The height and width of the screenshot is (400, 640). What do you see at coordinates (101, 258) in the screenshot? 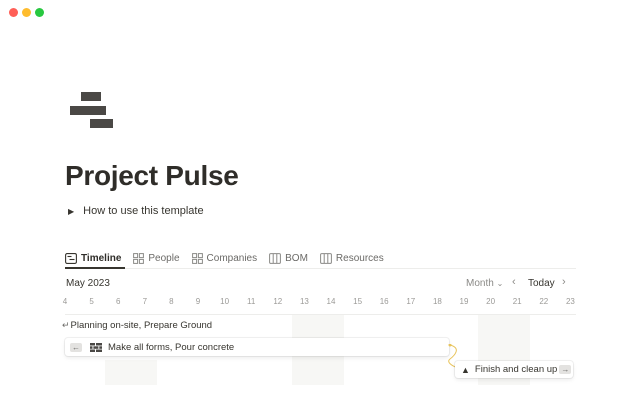
I see `tab-label: Timeline` at bounding box center [101, 258].